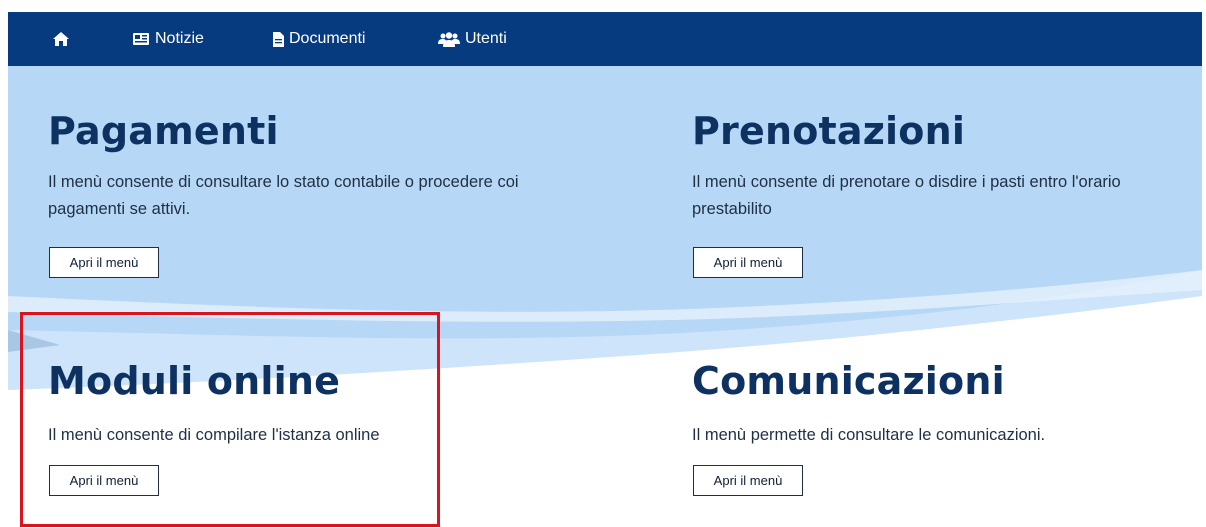 The image size is (1206, 527). I want to click on highlight-box, so click(230, 419).